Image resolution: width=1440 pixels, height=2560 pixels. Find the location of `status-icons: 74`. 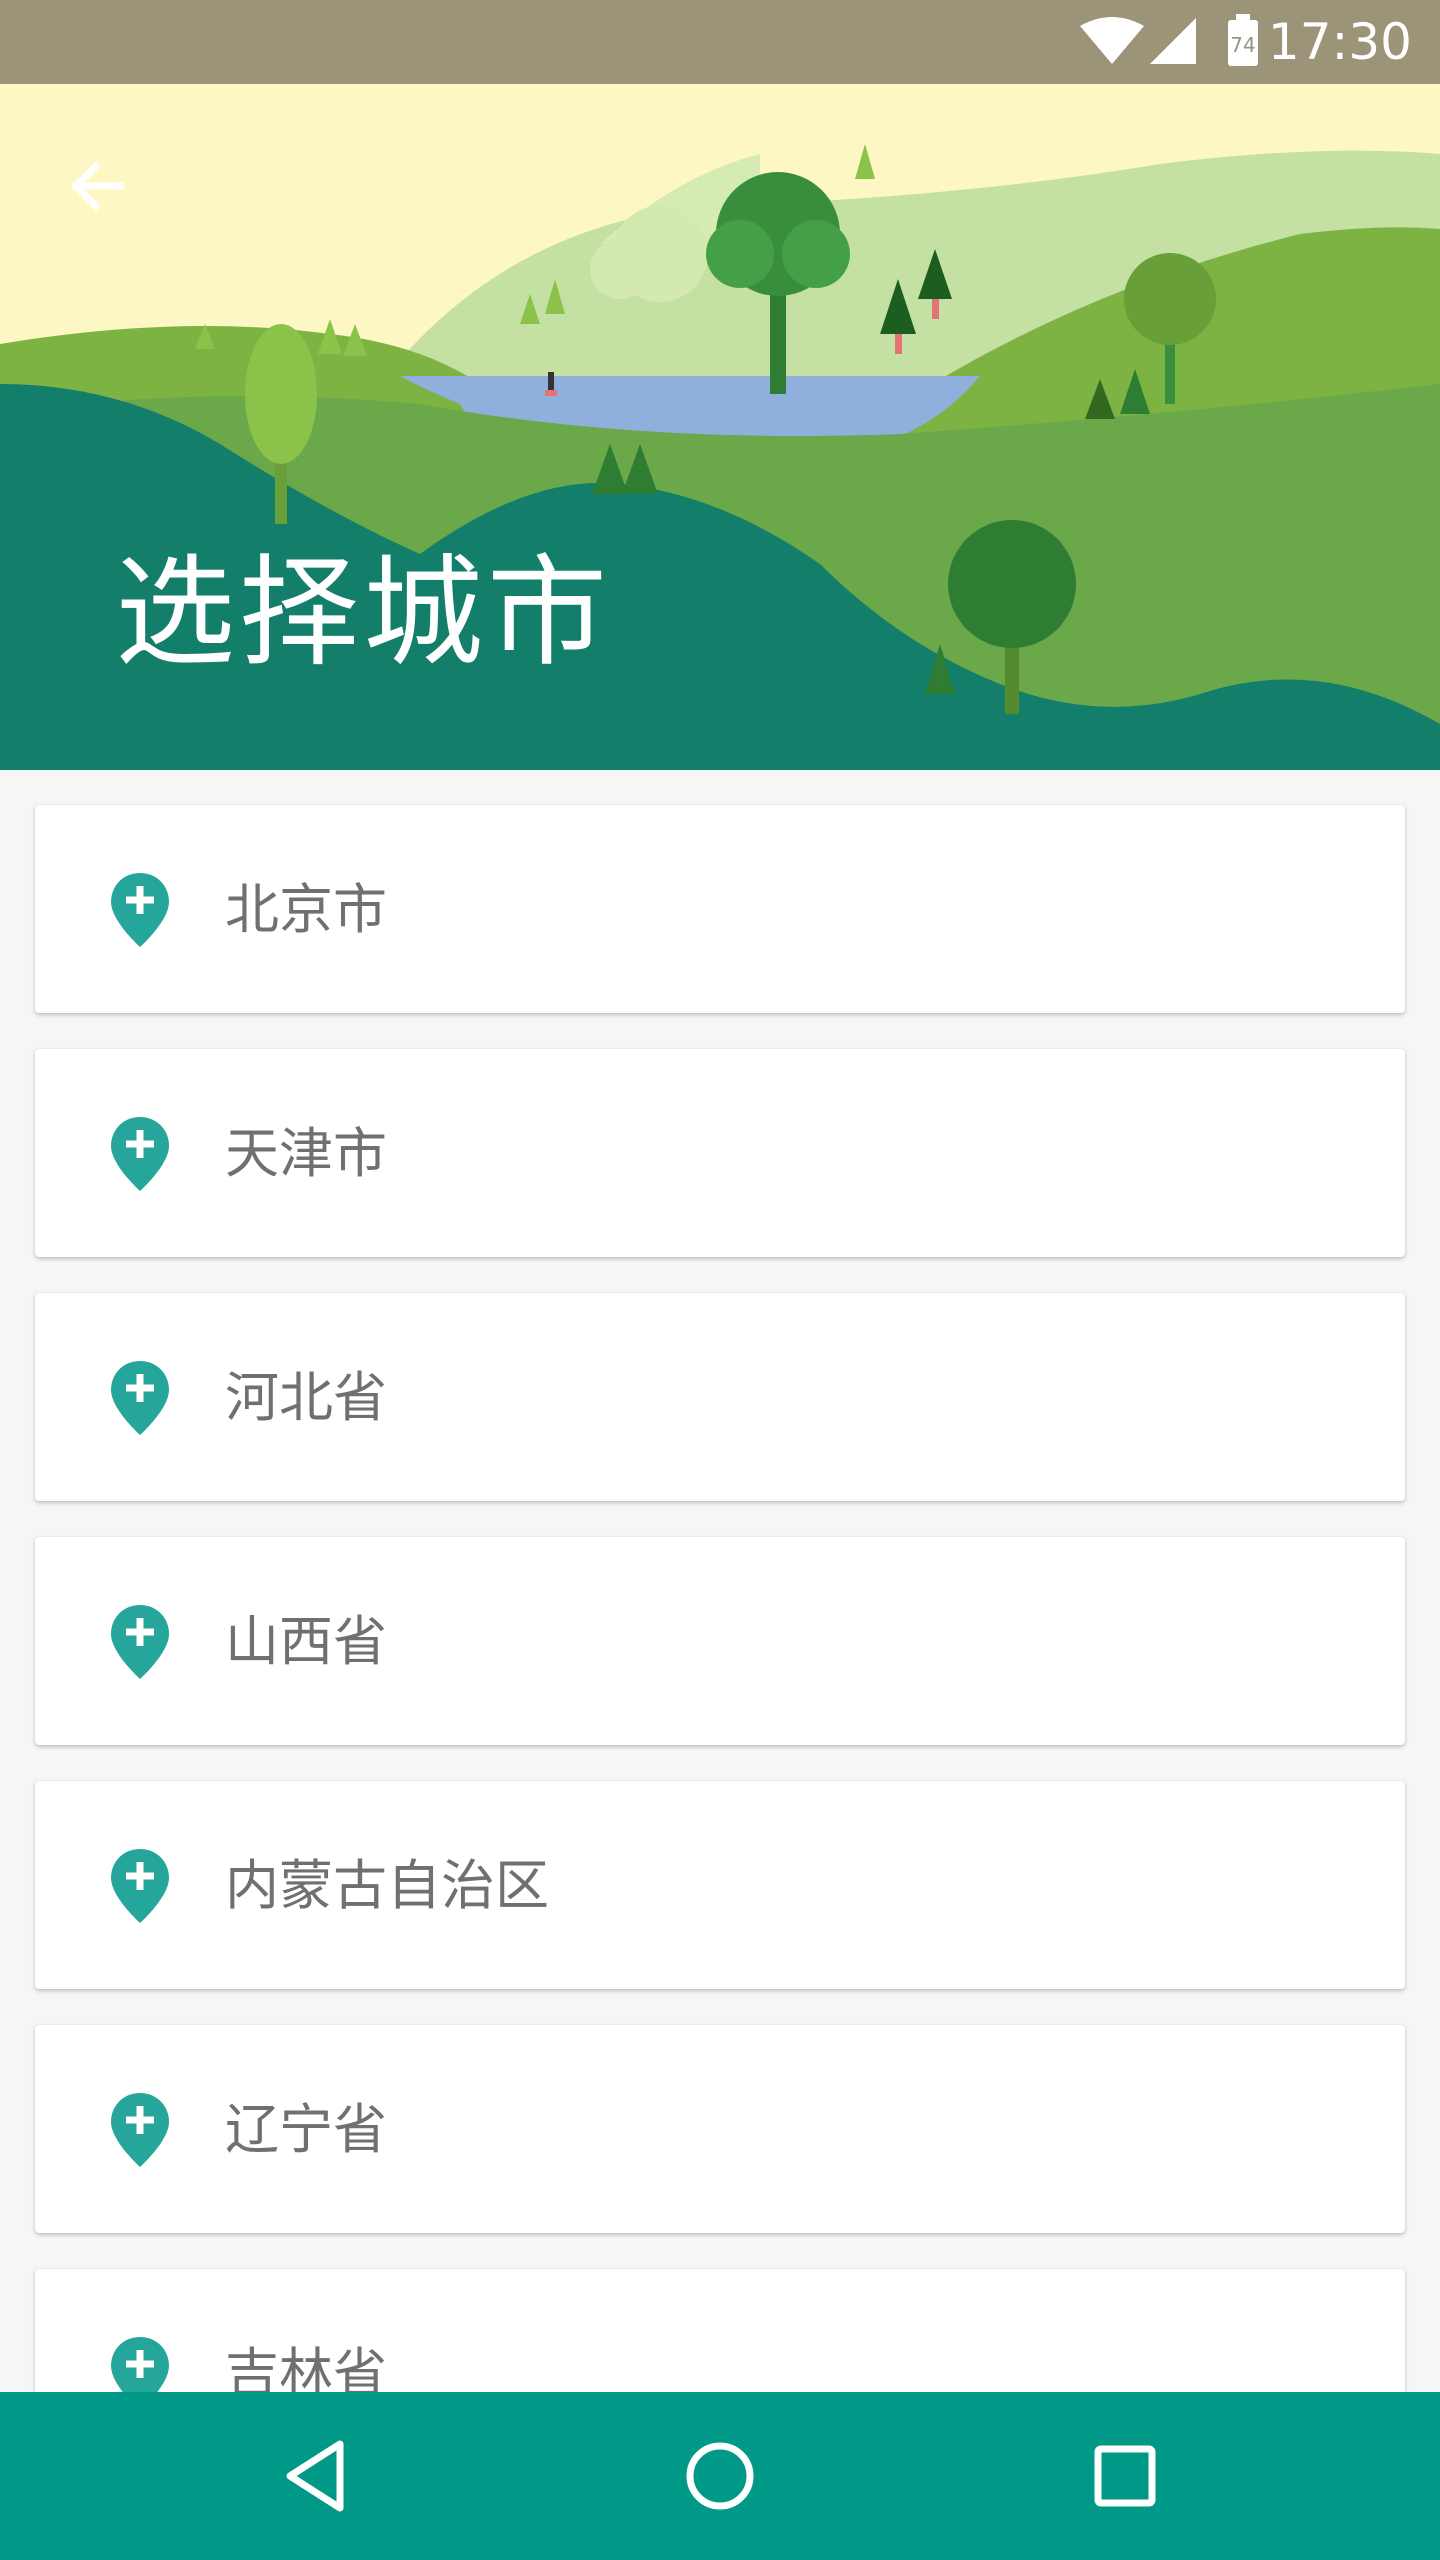

status-icons: 74 is located at coordinates (1169, 40).